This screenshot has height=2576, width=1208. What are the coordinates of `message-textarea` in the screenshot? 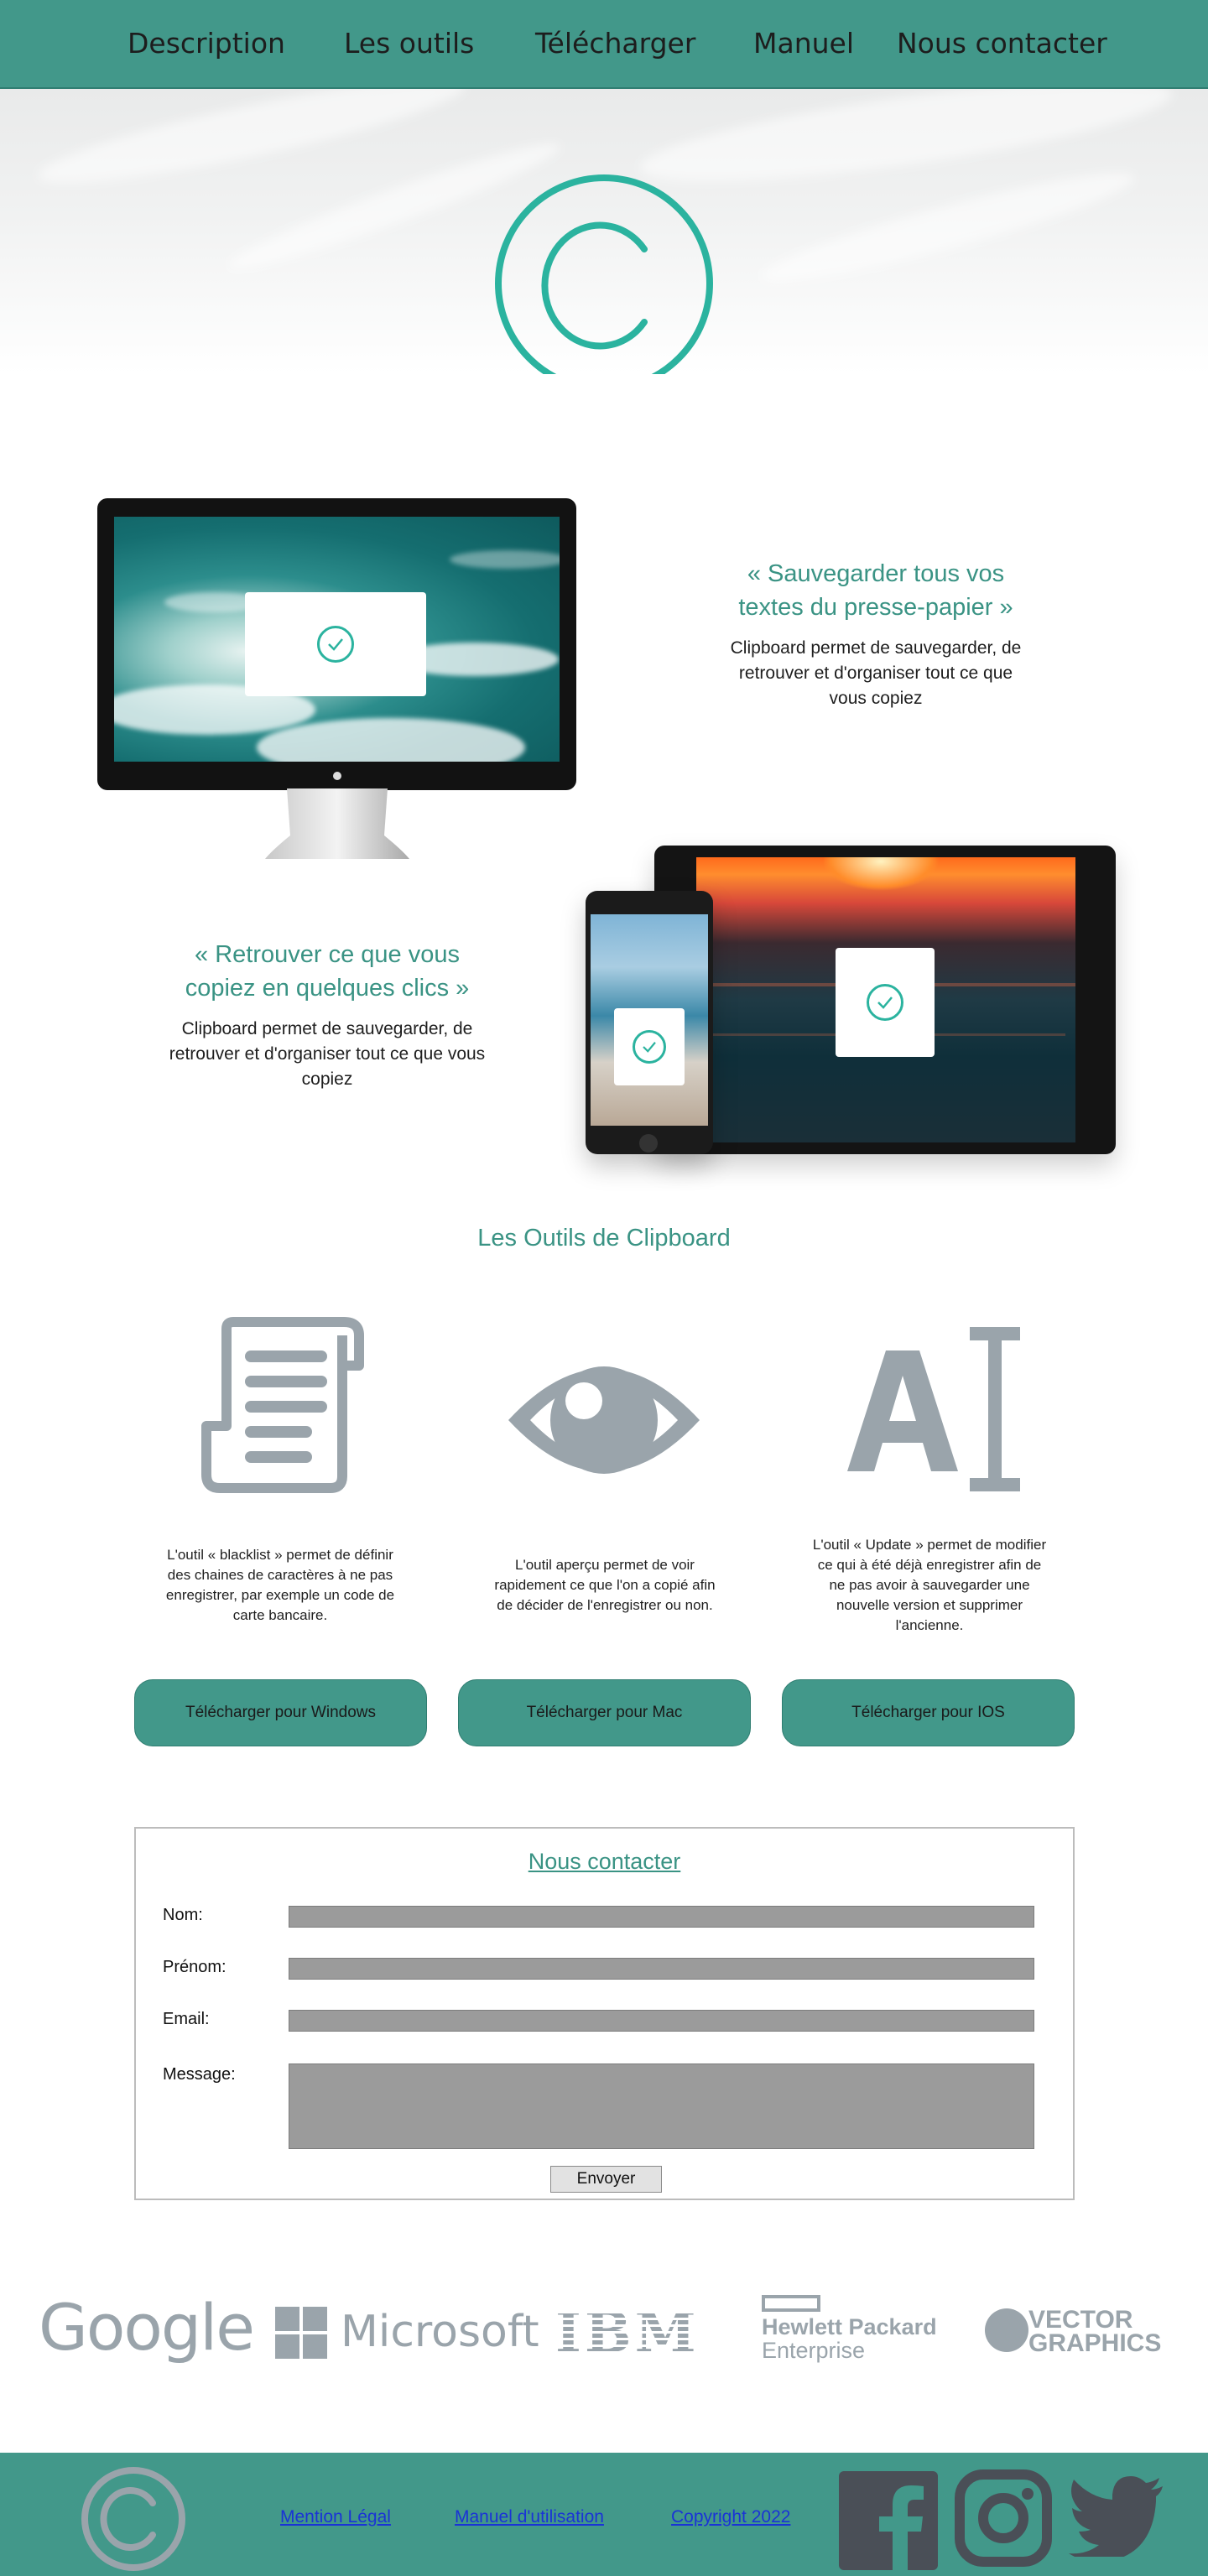 It's located at (661, 2106).